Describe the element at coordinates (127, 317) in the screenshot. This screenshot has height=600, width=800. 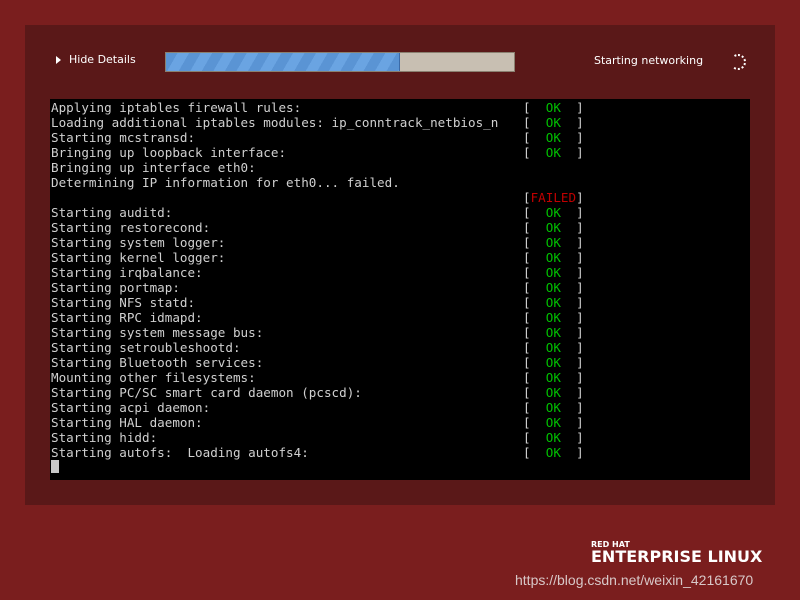
I see `console-line: Starting RPC idmapd:` at that location.